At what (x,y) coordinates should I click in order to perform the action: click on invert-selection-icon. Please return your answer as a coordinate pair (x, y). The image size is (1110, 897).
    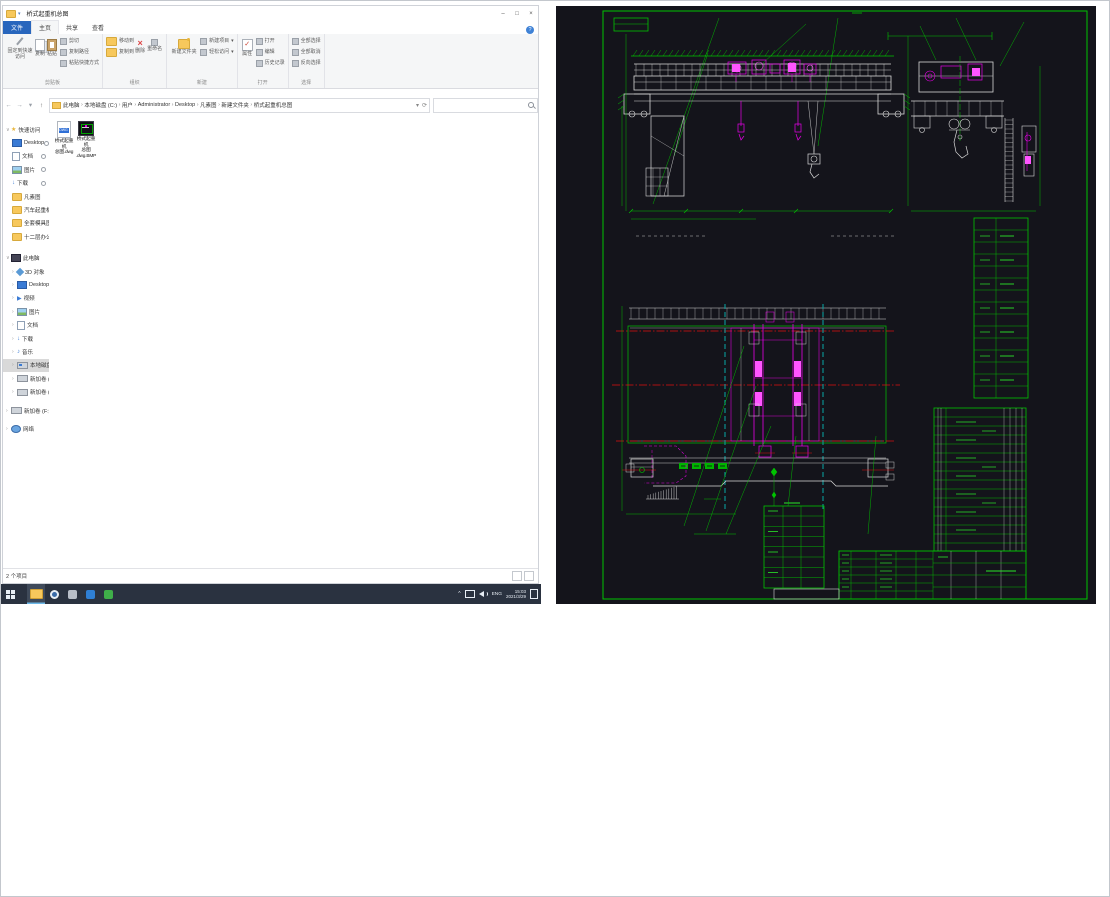
    Looking at the image, I should click on (295, 63).